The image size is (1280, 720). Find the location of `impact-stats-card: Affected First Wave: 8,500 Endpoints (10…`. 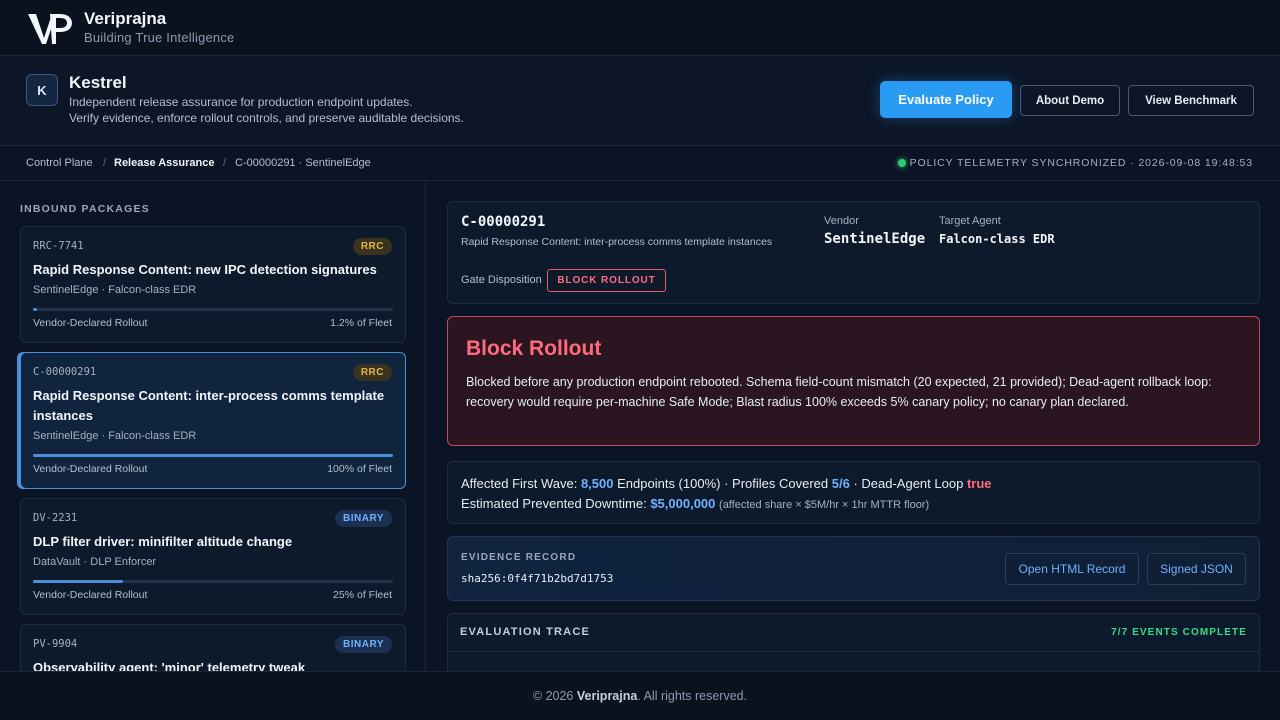

impact-stats-card: Affected First Wave: 8,500 Endpoints (10… is located at coordinates (853, 492).